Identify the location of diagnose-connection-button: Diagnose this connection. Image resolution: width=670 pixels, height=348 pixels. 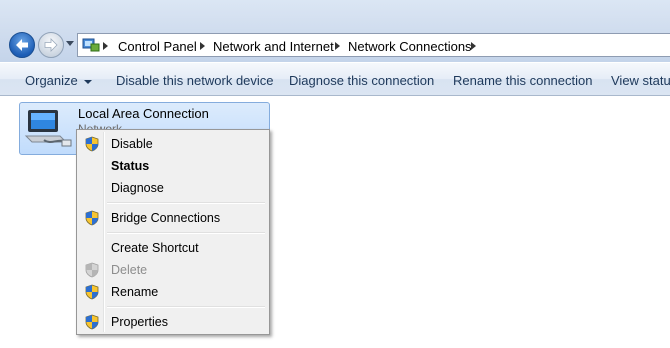
(361, 80).